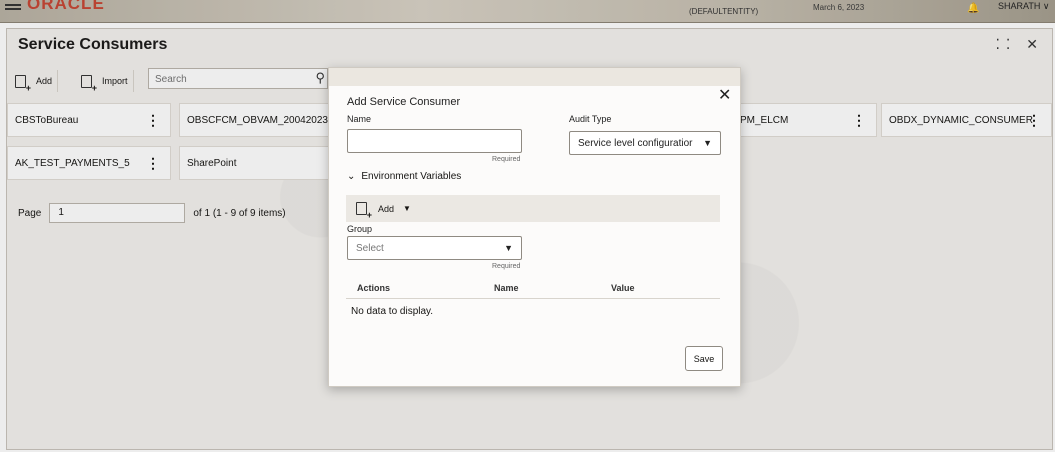  I want to click on chevron-down-icon: ⌄, so click(351, 176).